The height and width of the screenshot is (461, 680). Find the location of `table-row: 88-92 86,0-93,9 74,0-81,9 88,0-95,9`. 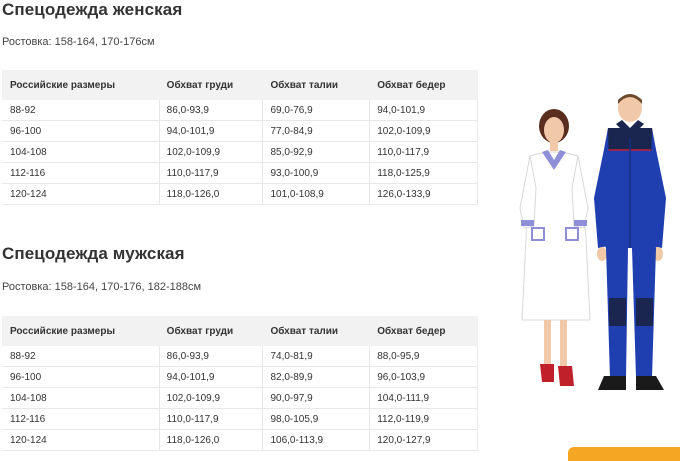

table-row: 88-92 86,0-93,9 74,0-81,9 88,0-95,9 is located at coordinates (240, 356).